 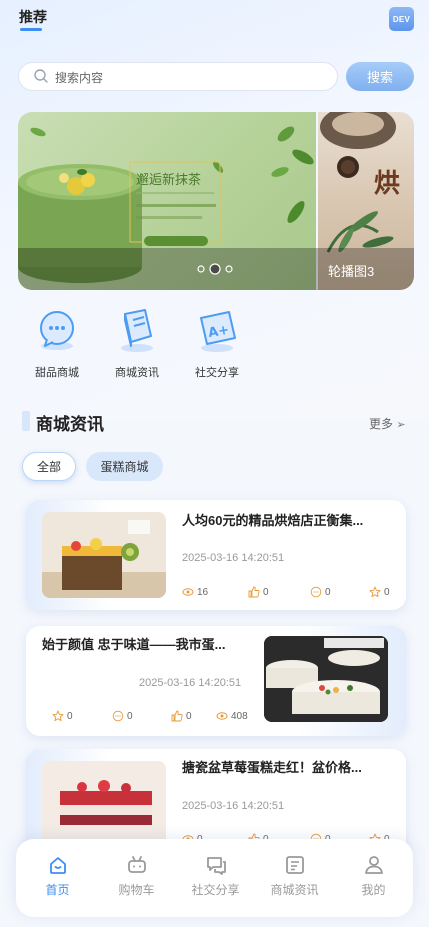 What do you see at coordinates (70, 424) in the screenshot?
I see `section-title: 商城资讯` at bounding box center [70, 424].